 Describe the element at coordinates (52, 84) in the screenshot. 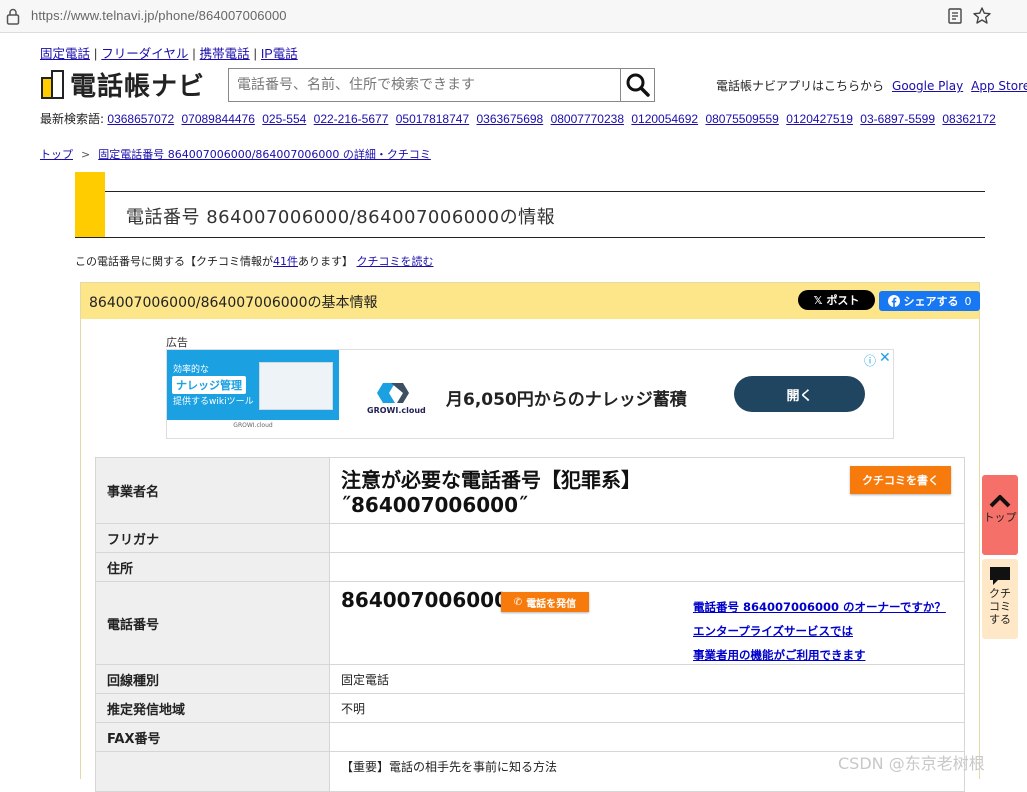

I see `phonebook-logo-icon` at that location.